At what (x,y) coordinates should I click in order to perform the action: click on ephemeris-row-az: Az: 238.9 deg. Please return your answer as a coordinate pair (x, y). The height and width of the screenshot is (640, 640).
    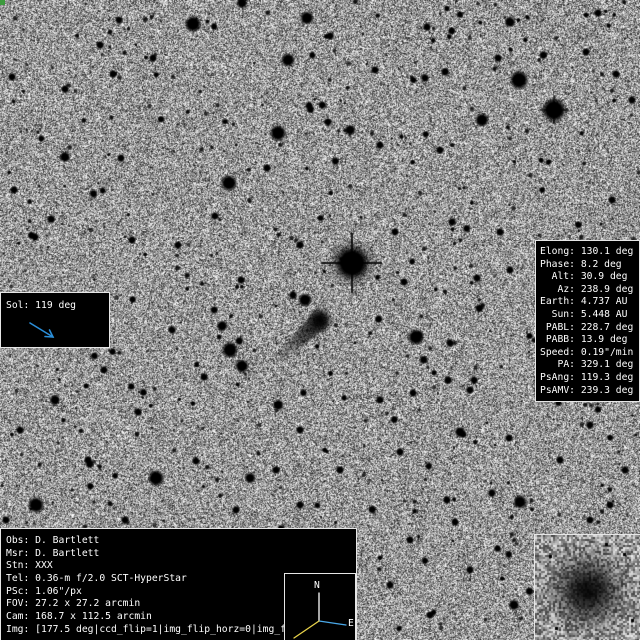
    Looking at the image, I should click on (589, 290).